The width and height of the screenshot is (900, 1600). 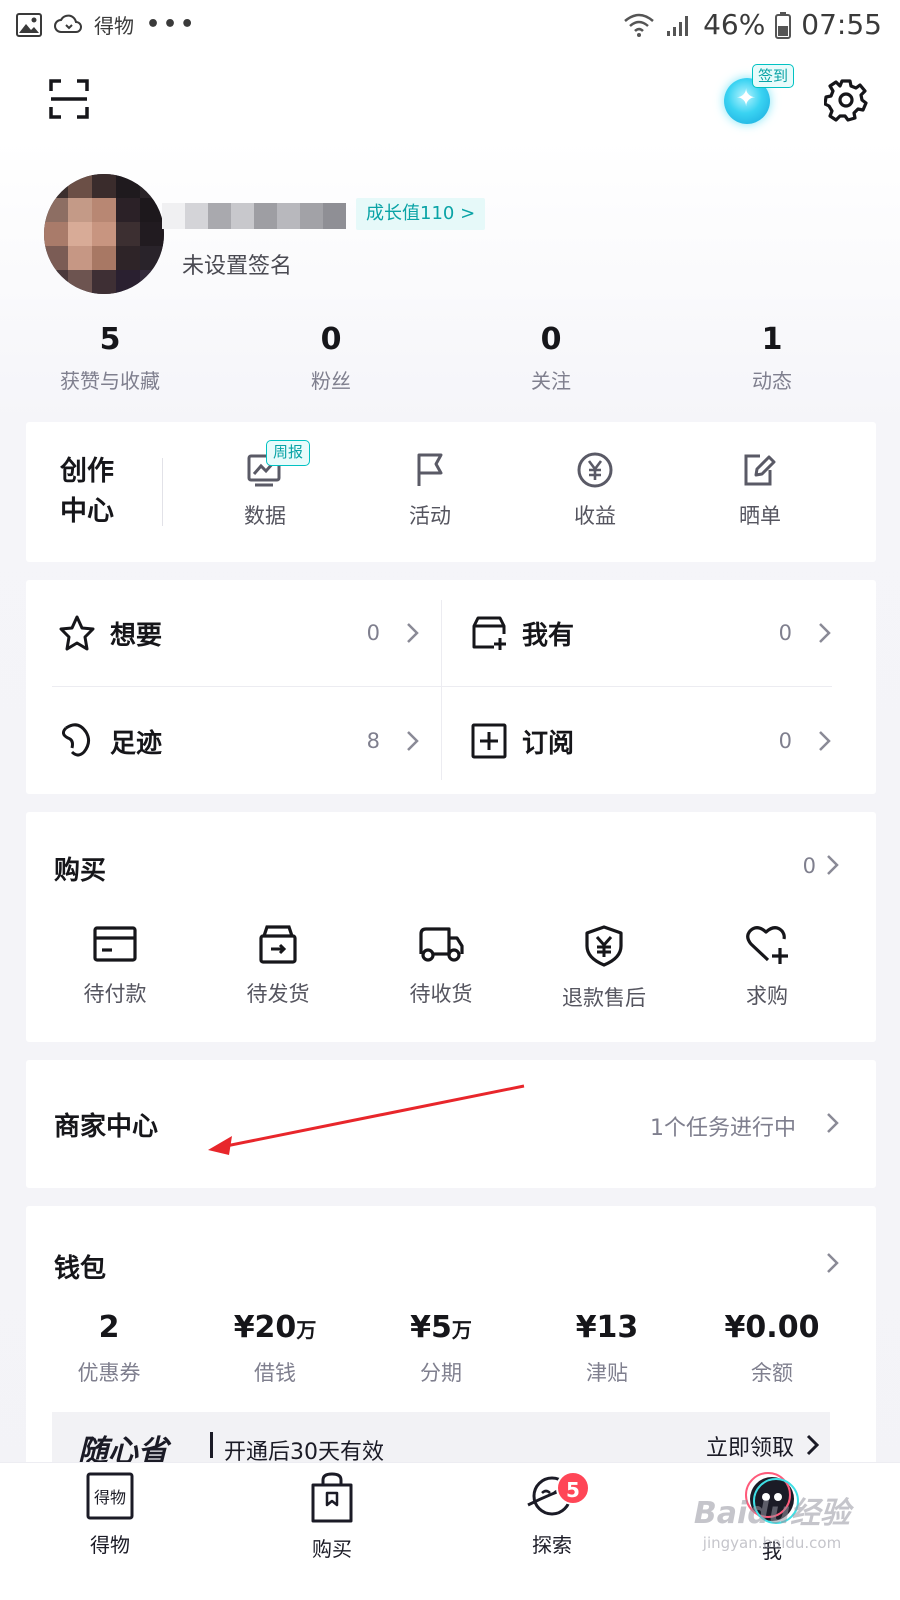 I want to click on clock-time: 07:55, so click(x=841, y=24).